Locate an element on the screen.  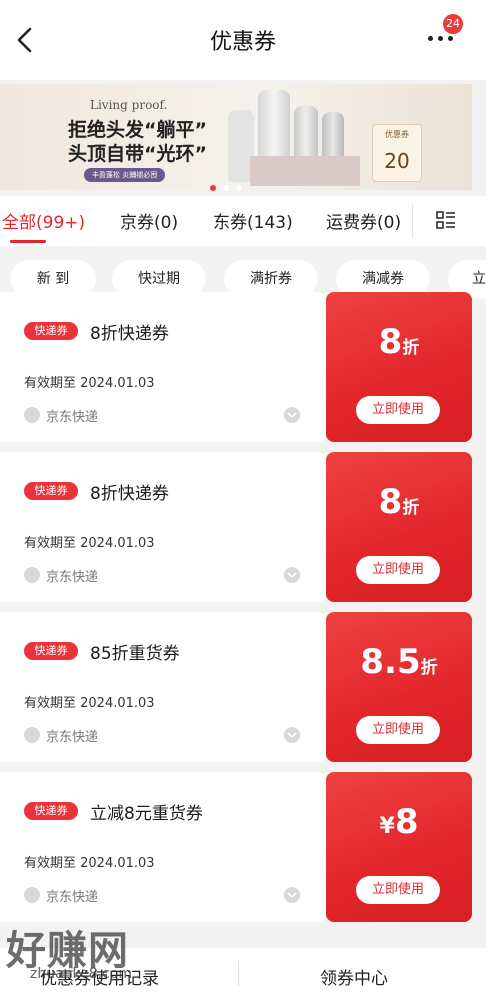
page-title: 优惠券 is located at coordinates (242, 42).